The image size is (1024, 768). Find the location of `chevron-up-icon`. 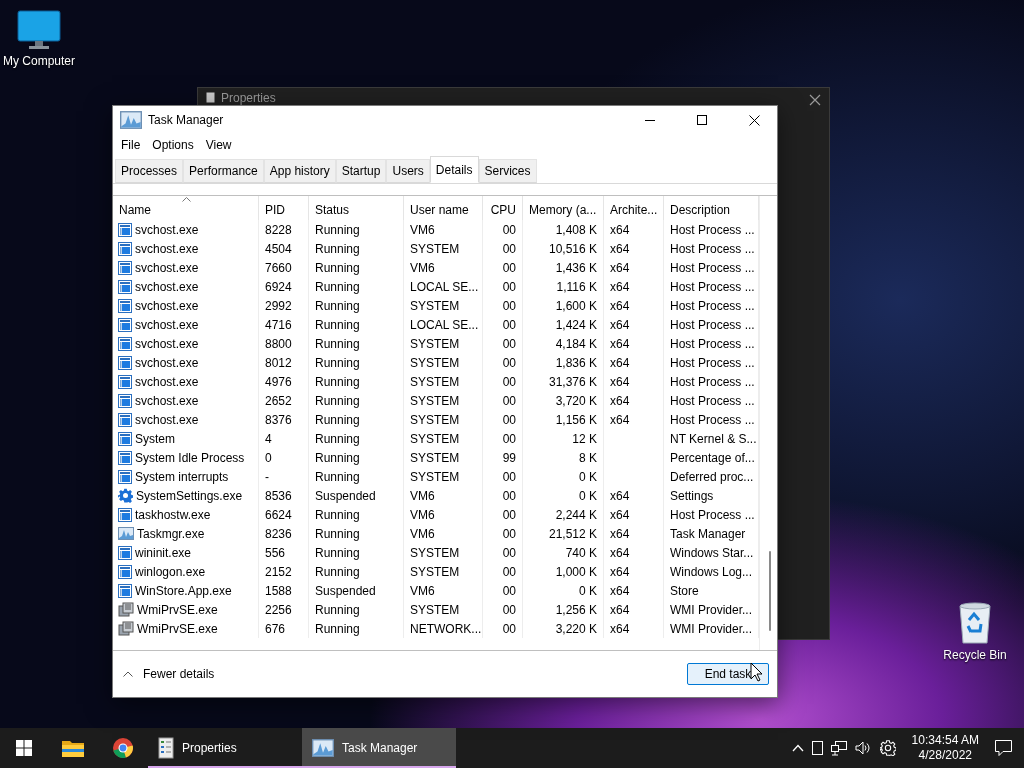

chevron-up-icon is located at coordinates (797, 748).